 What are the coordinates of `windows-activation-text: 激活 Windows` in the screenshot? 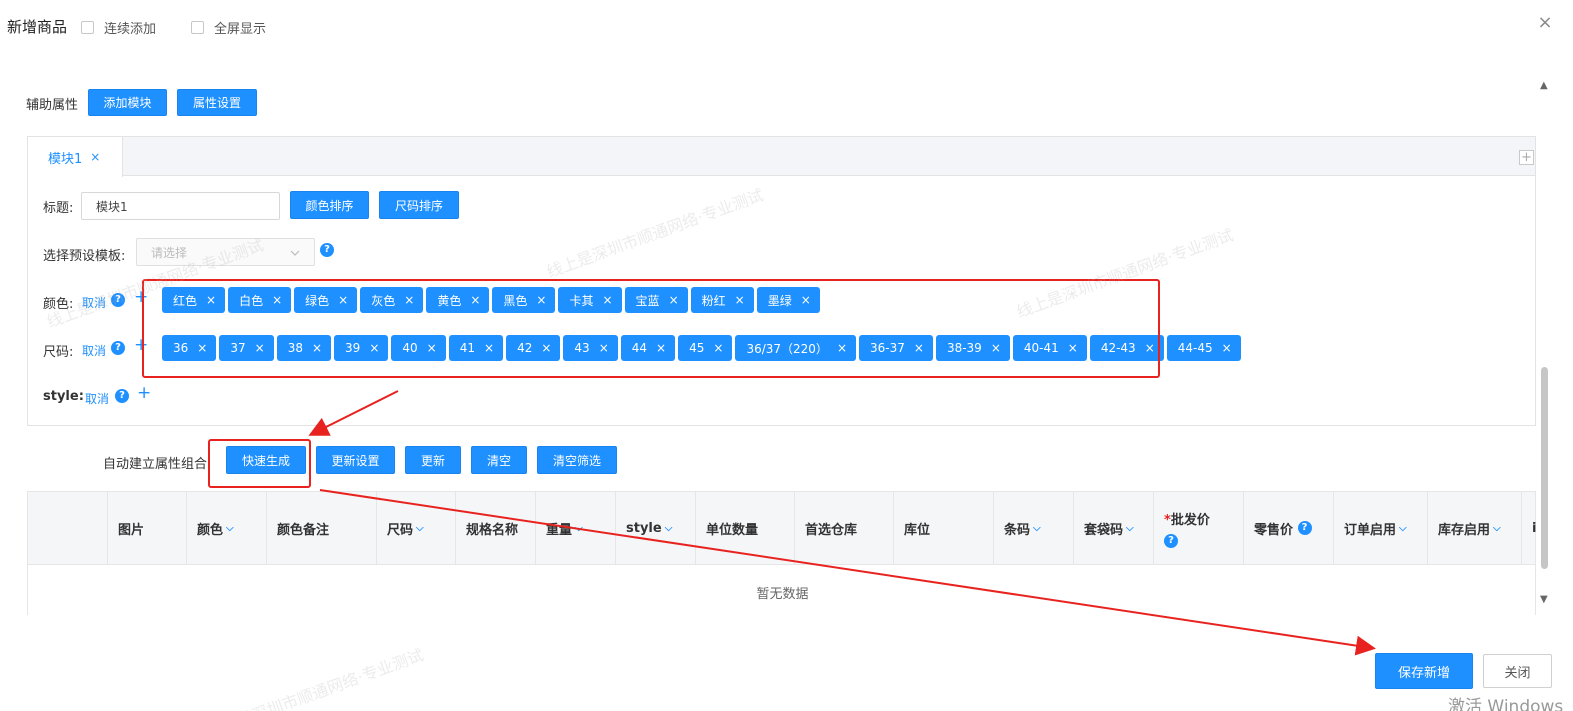 It's located at (1506, 704).